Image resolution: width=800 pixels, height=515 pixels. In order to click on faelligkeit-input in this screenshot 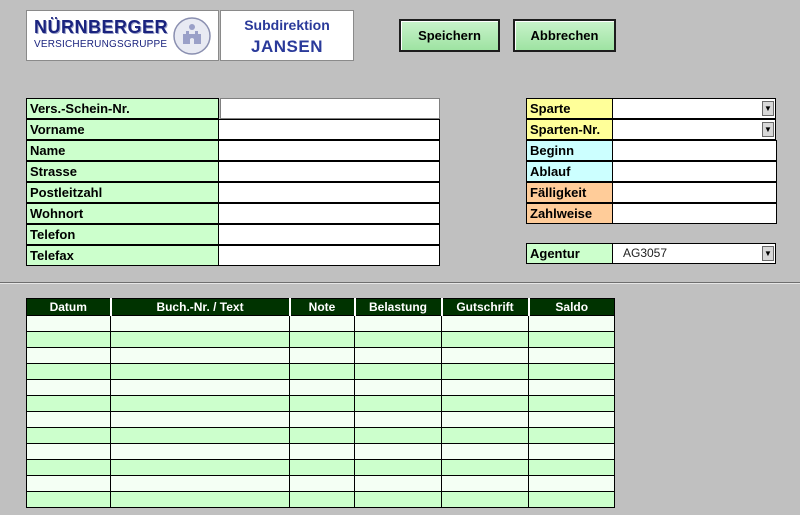, I will do `click(695, 192)`.